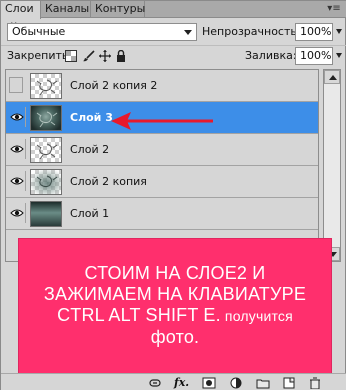 This screenshot has height=390, width=346. What do you see at coordinates (175, 294) in the screenshot?
I see `callout-line-2: ЗАЖИМАЕМ НА КЛАВИАТУРЕ` at bounding box center [175, 294].